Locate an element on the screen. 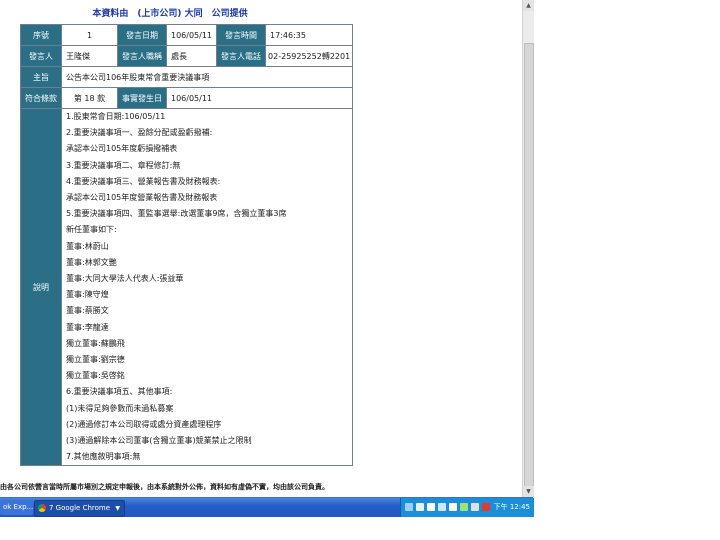 This screenshot has width=720, height=540. speaker-title-label: 發言人職稱 is located at coordinates (142, 56).